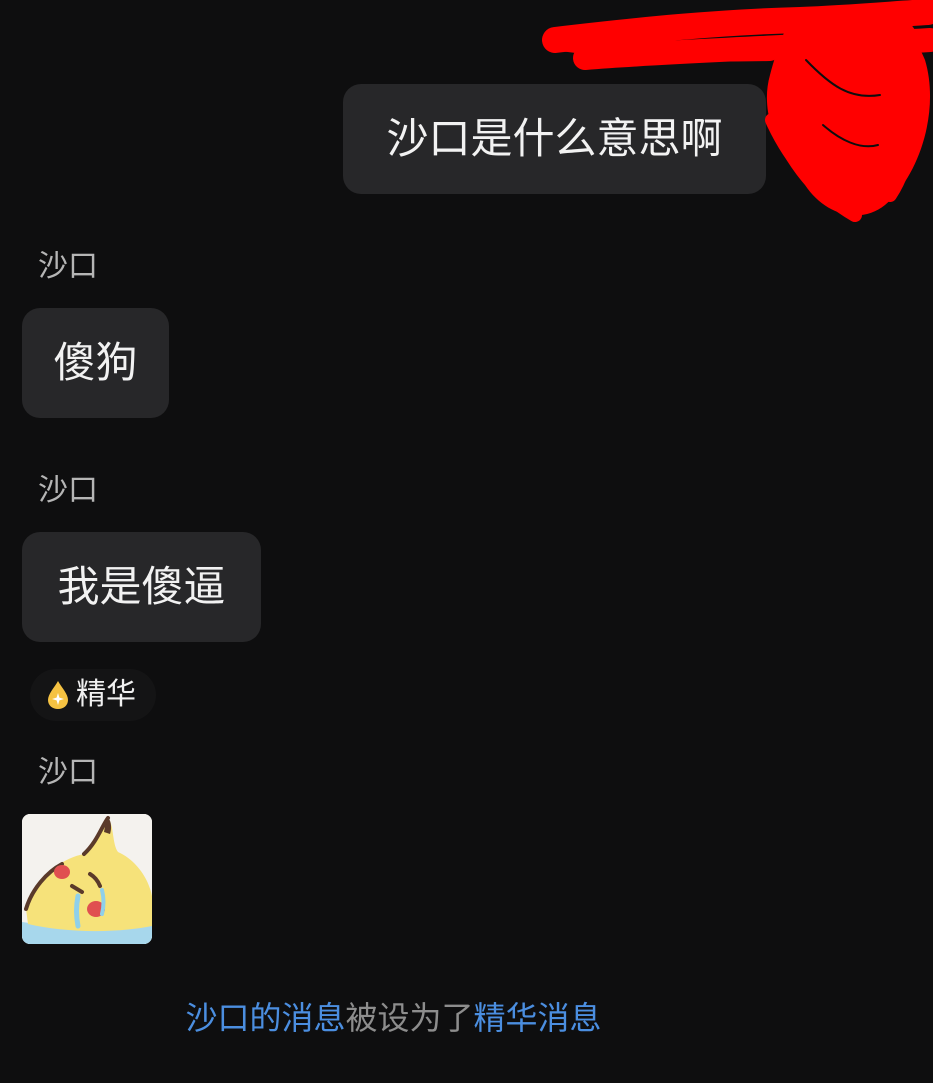 The image size is (933, 1083). What do you see at coordinates (265, 1018) in the screenshot?
I see `message-link: 沙口的消息` at bounding box center [265, 1018].